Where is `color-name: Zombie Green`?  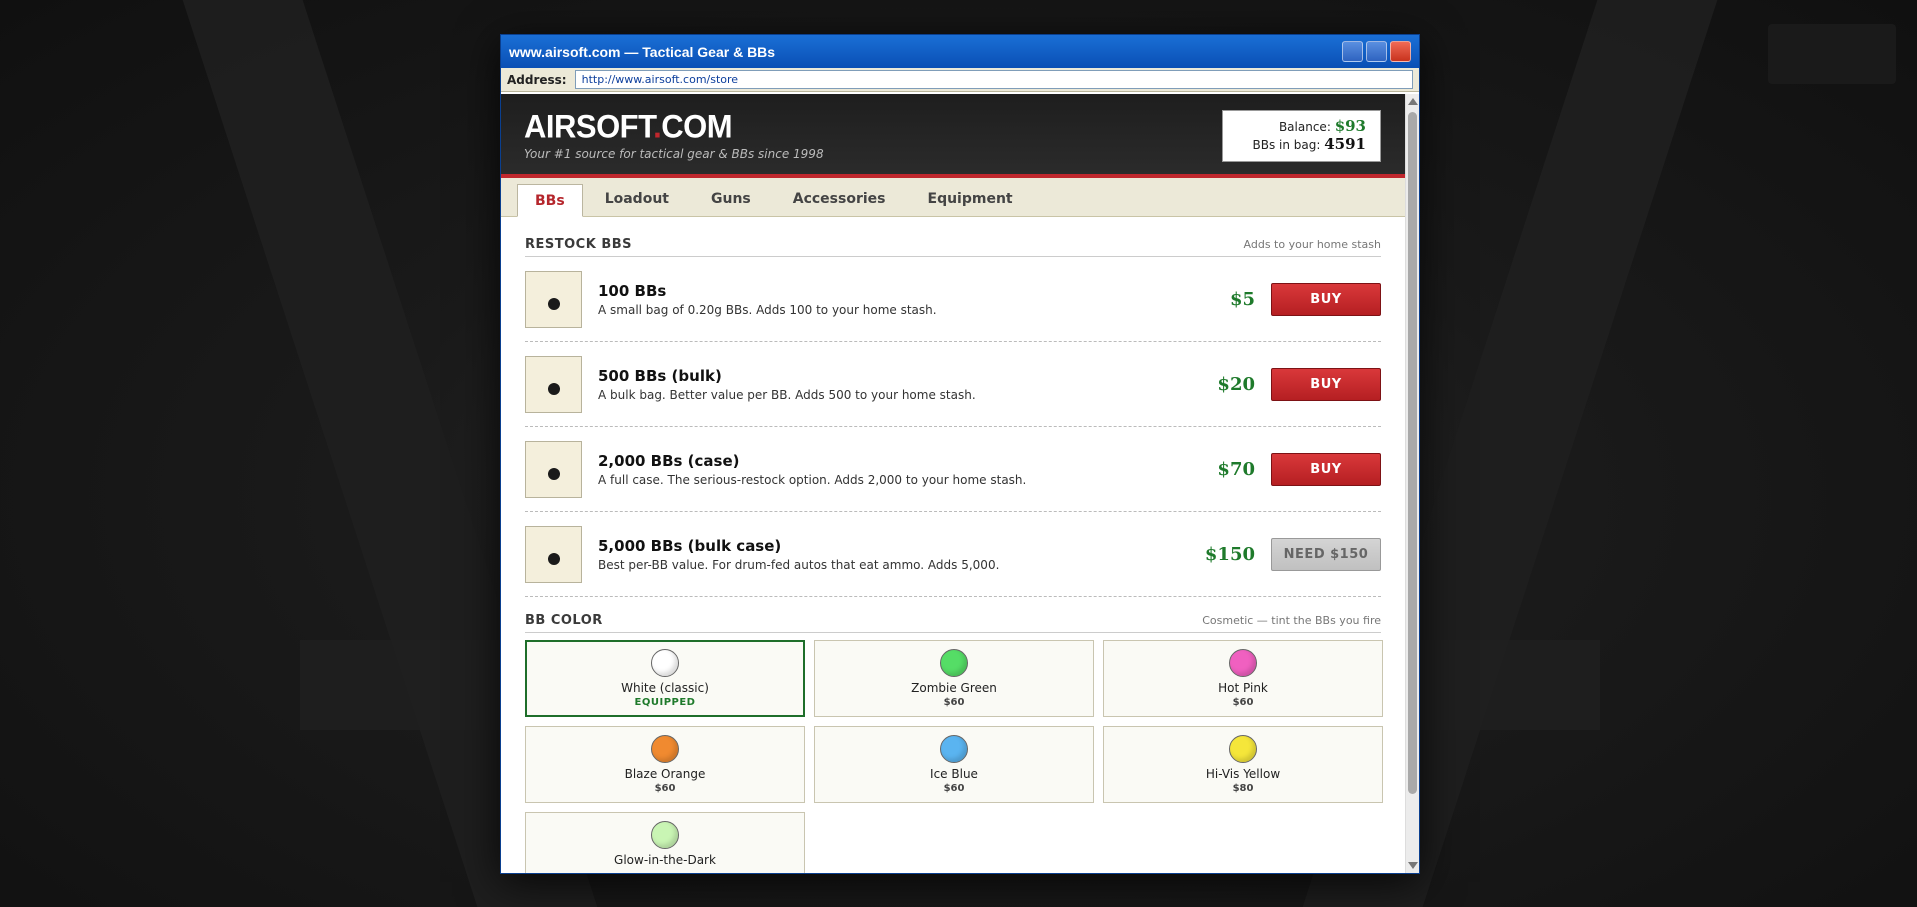
color-name: Zombie Green is located at coordinates (954, 688).